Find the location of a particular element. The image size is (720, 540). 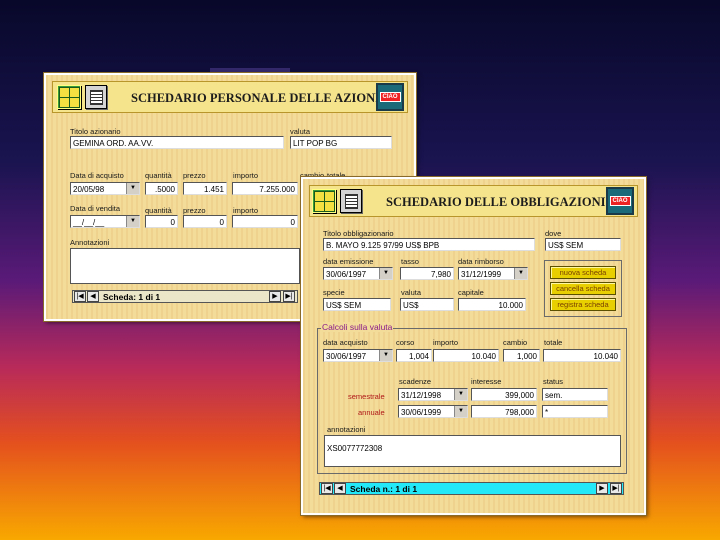

prezzo-vendita-label: prezzo is located at coordinates (194, 210).